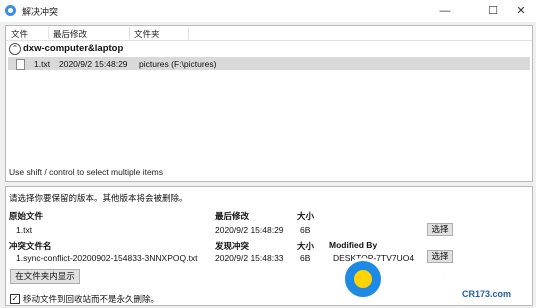  I want to click on original-file-header: 原始文件, so click(26, 216).